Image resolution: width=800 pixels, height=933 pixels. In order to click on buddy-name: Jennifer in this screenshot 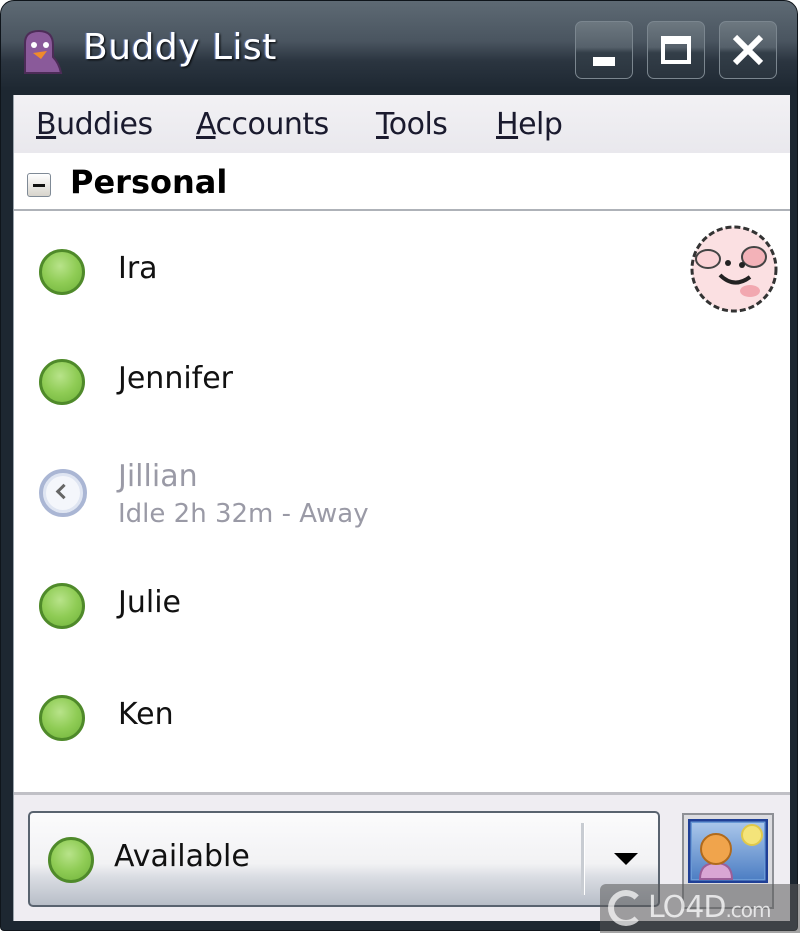, I will do `click(176, 378)`.